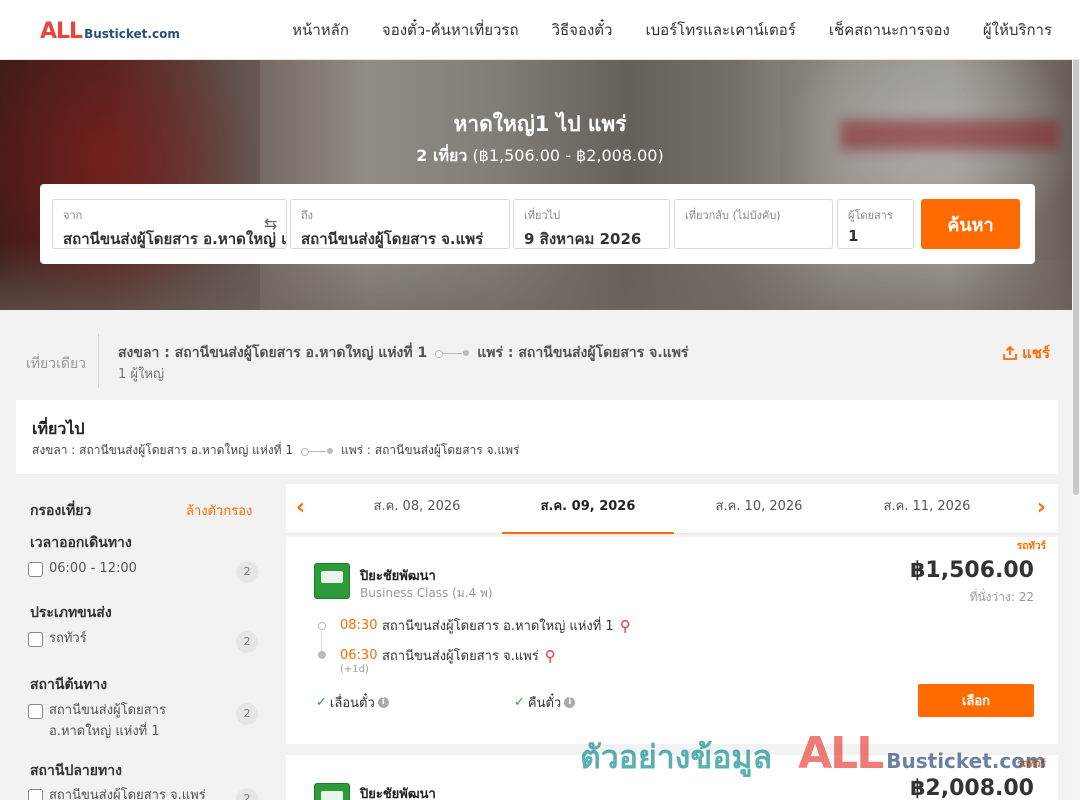  What do you see at coordinates (426, 593) in the screenshot?
I see `bus-class: Business Class (ม.4 พ)` at bounding box center [426, 593].